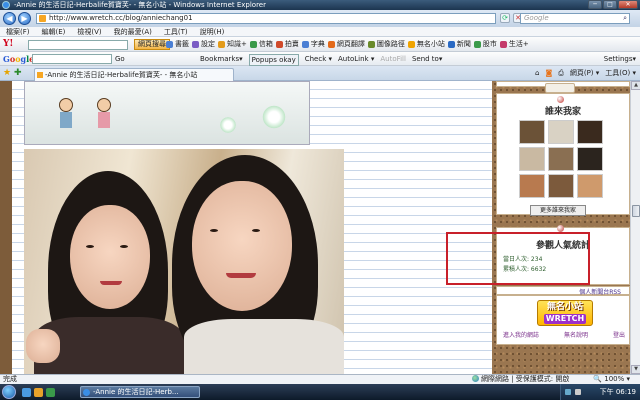  I want to click on menu-view: 檢視(V), so click(89, 31).